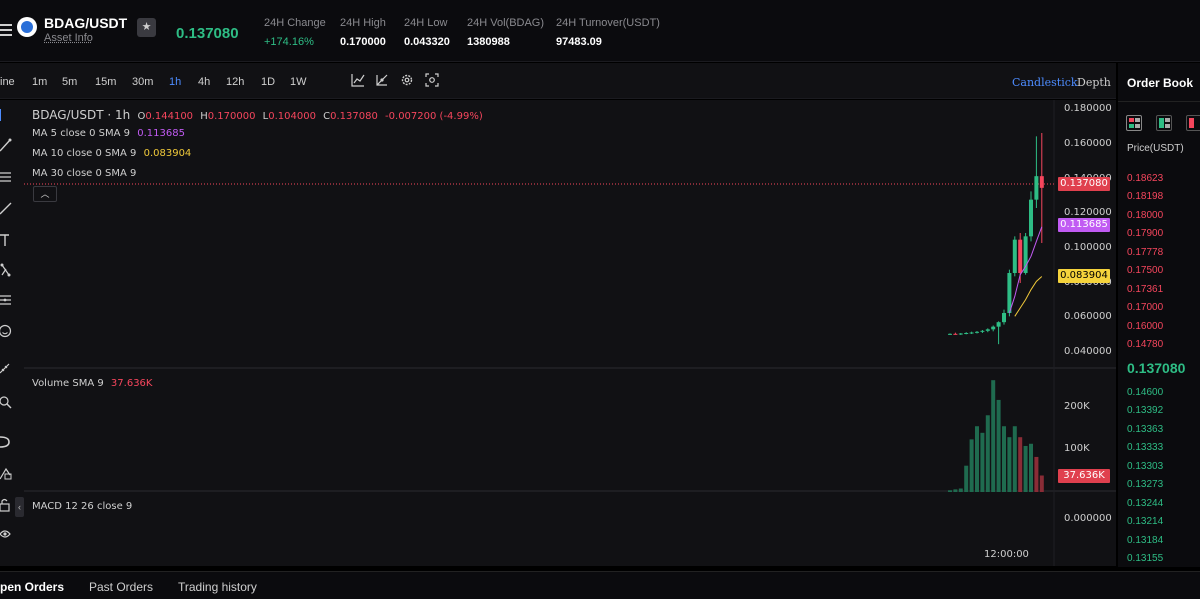 The height and width of the screenshot is (599, 1200). Describe the element at coordinates (1145, 344) in the screenshot. I see `ask-price: 0.14780` at that location.